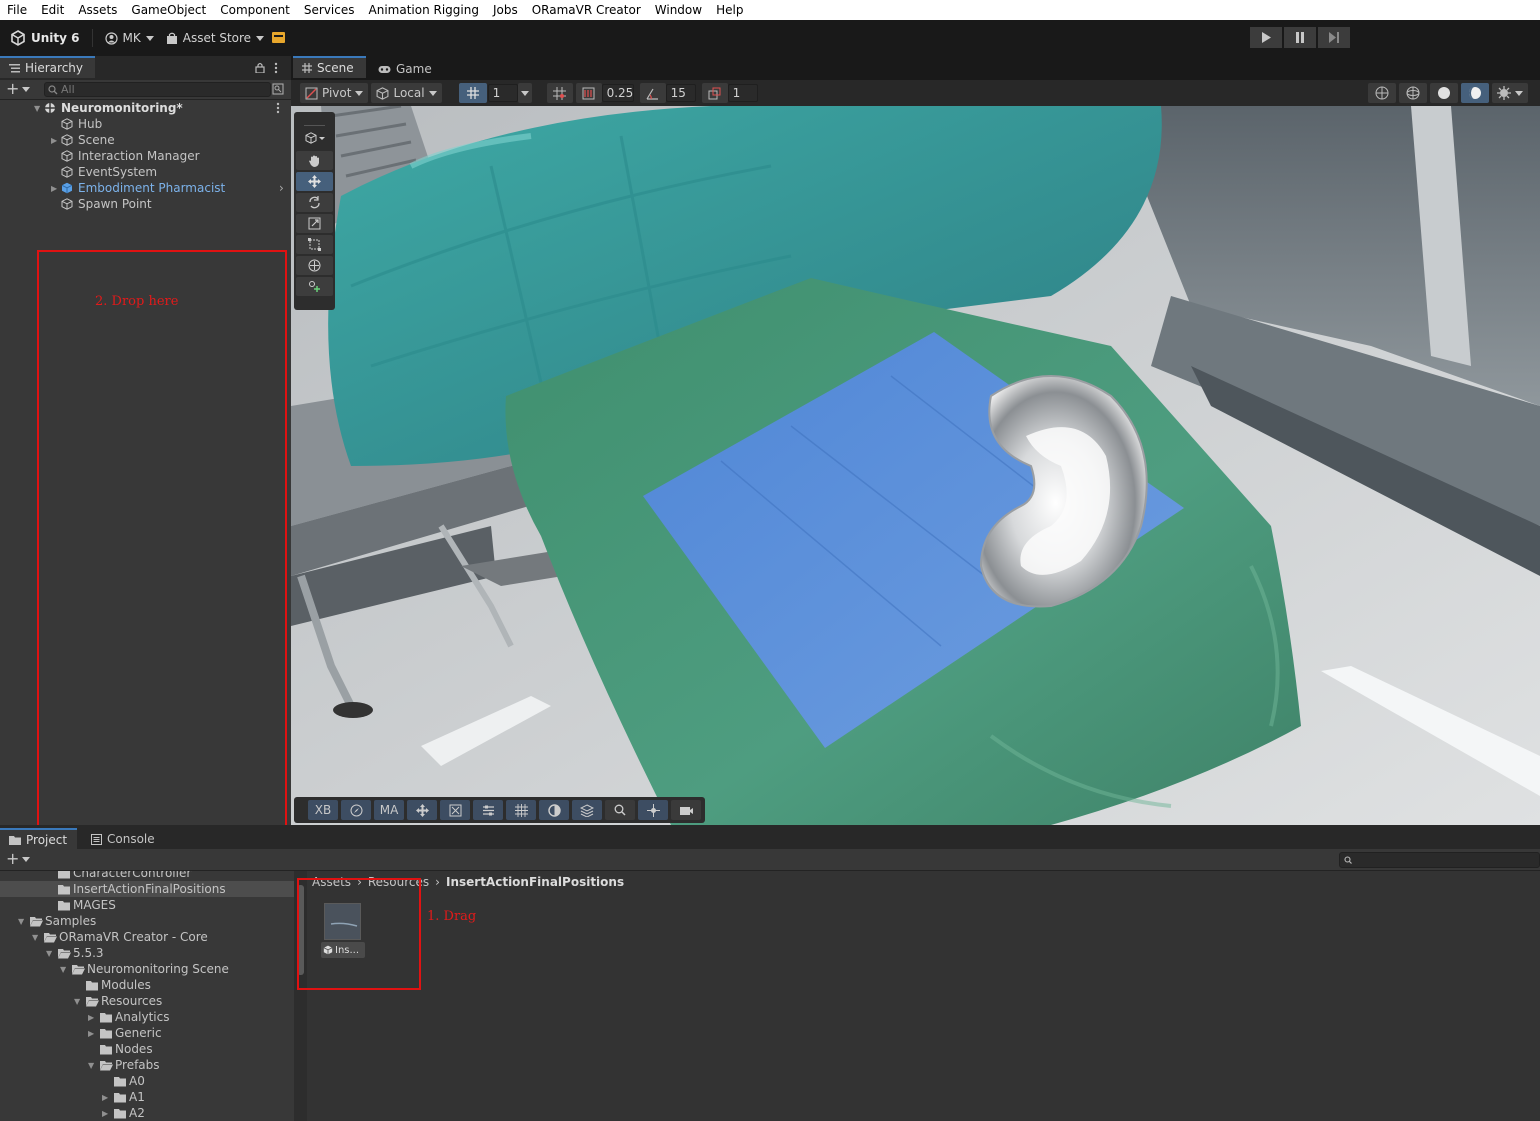  Describe the element at coordinates (145, 204) in the screenshot. I see `hierarchy-item-spawn-point: Spawn Point` at that location.